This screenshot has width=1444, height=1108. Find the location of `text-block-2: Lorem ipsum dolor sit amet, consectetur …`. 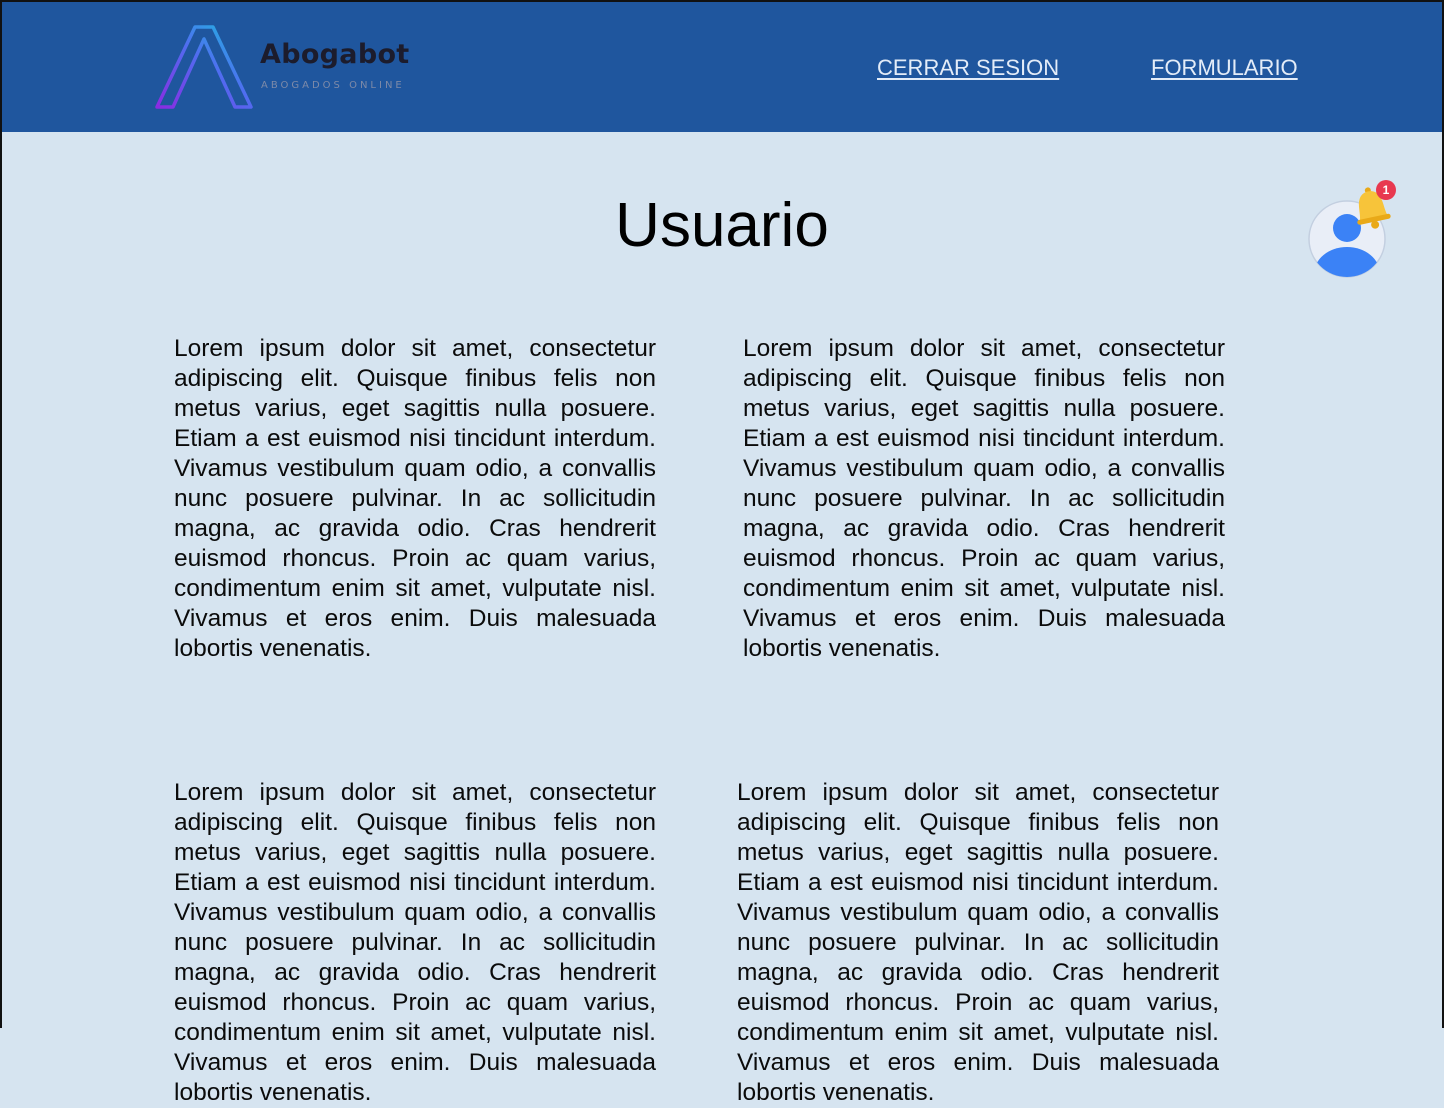

text-block-2: Lorem ipsum dolor sit amet, consectetur … is located at coordinates (984, 498).